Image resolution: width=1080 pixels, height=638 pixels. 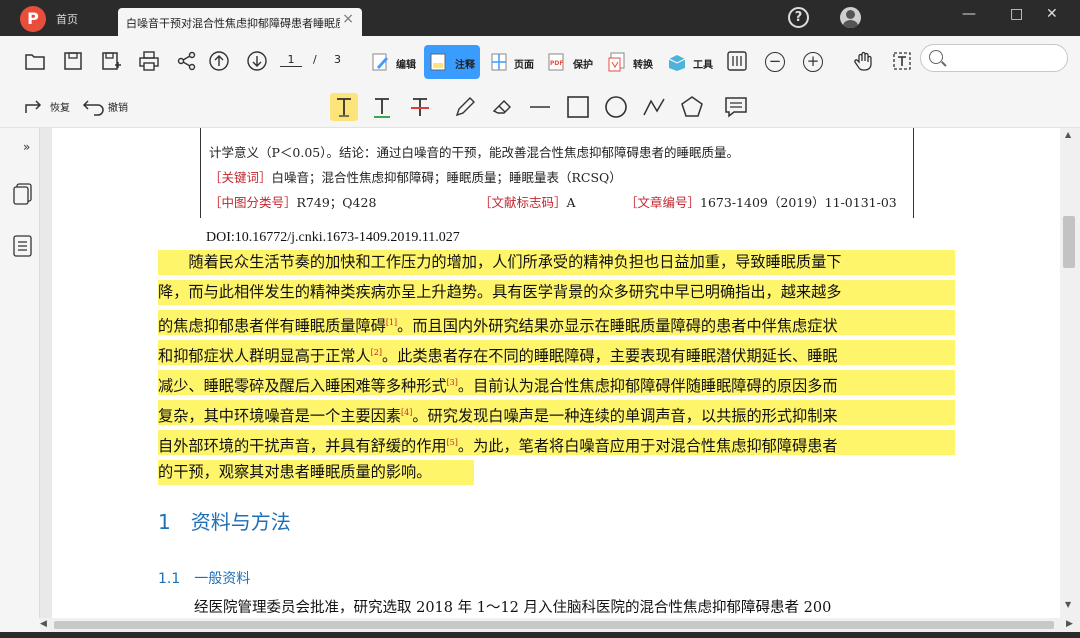 I want to click on annotate-icon, so click(x=438, y=62).